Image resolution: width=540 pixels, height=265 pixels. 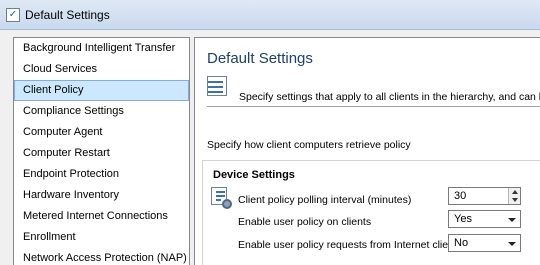 I want to click on spin-up-icon, so click(x=515, y=192).